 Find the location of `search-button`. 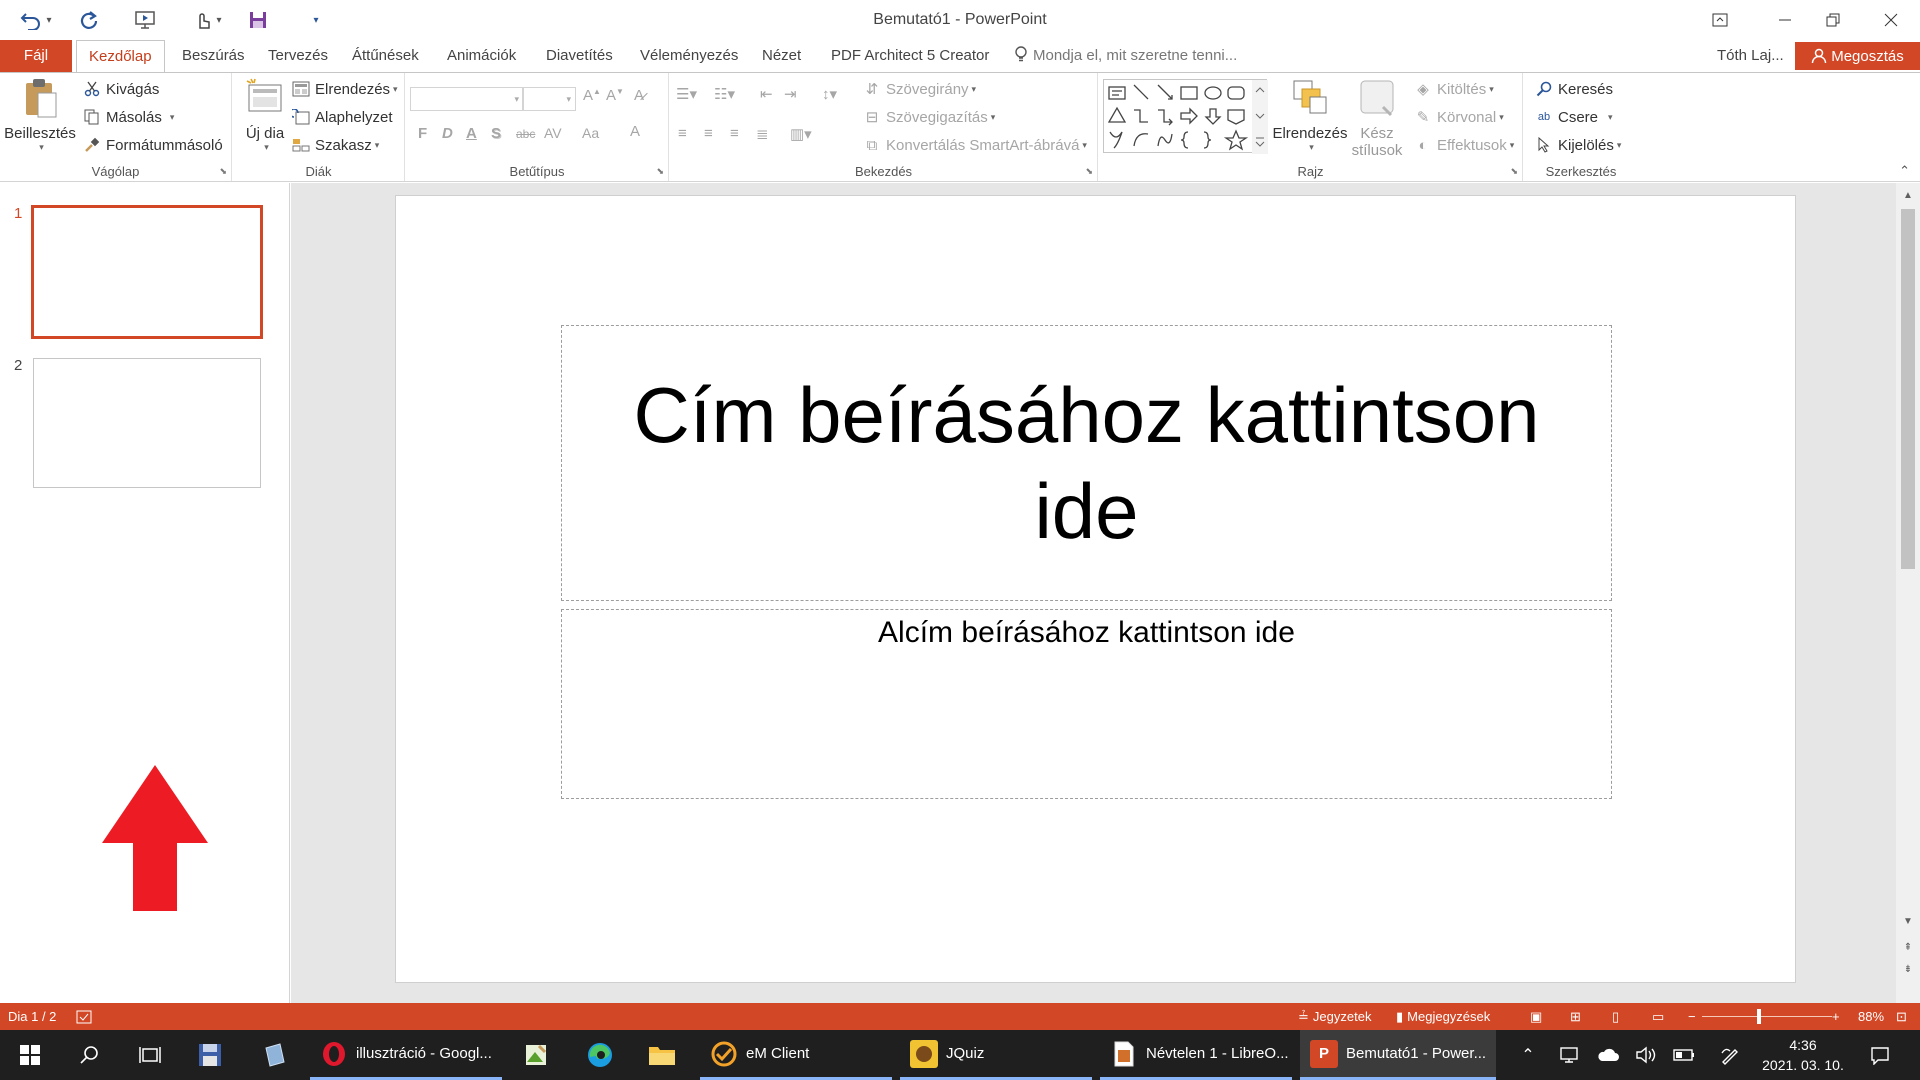

search-button is located at coordinates (90, 1055).